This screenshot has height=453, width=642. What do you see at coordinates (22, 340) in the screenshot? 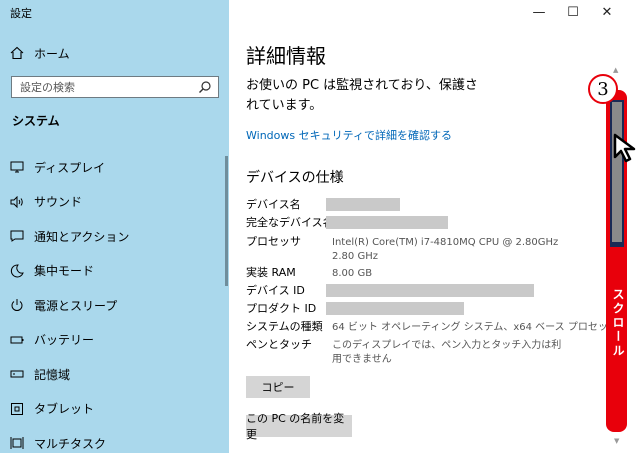
I see `battery-icon` at bounding box center [22, 340].